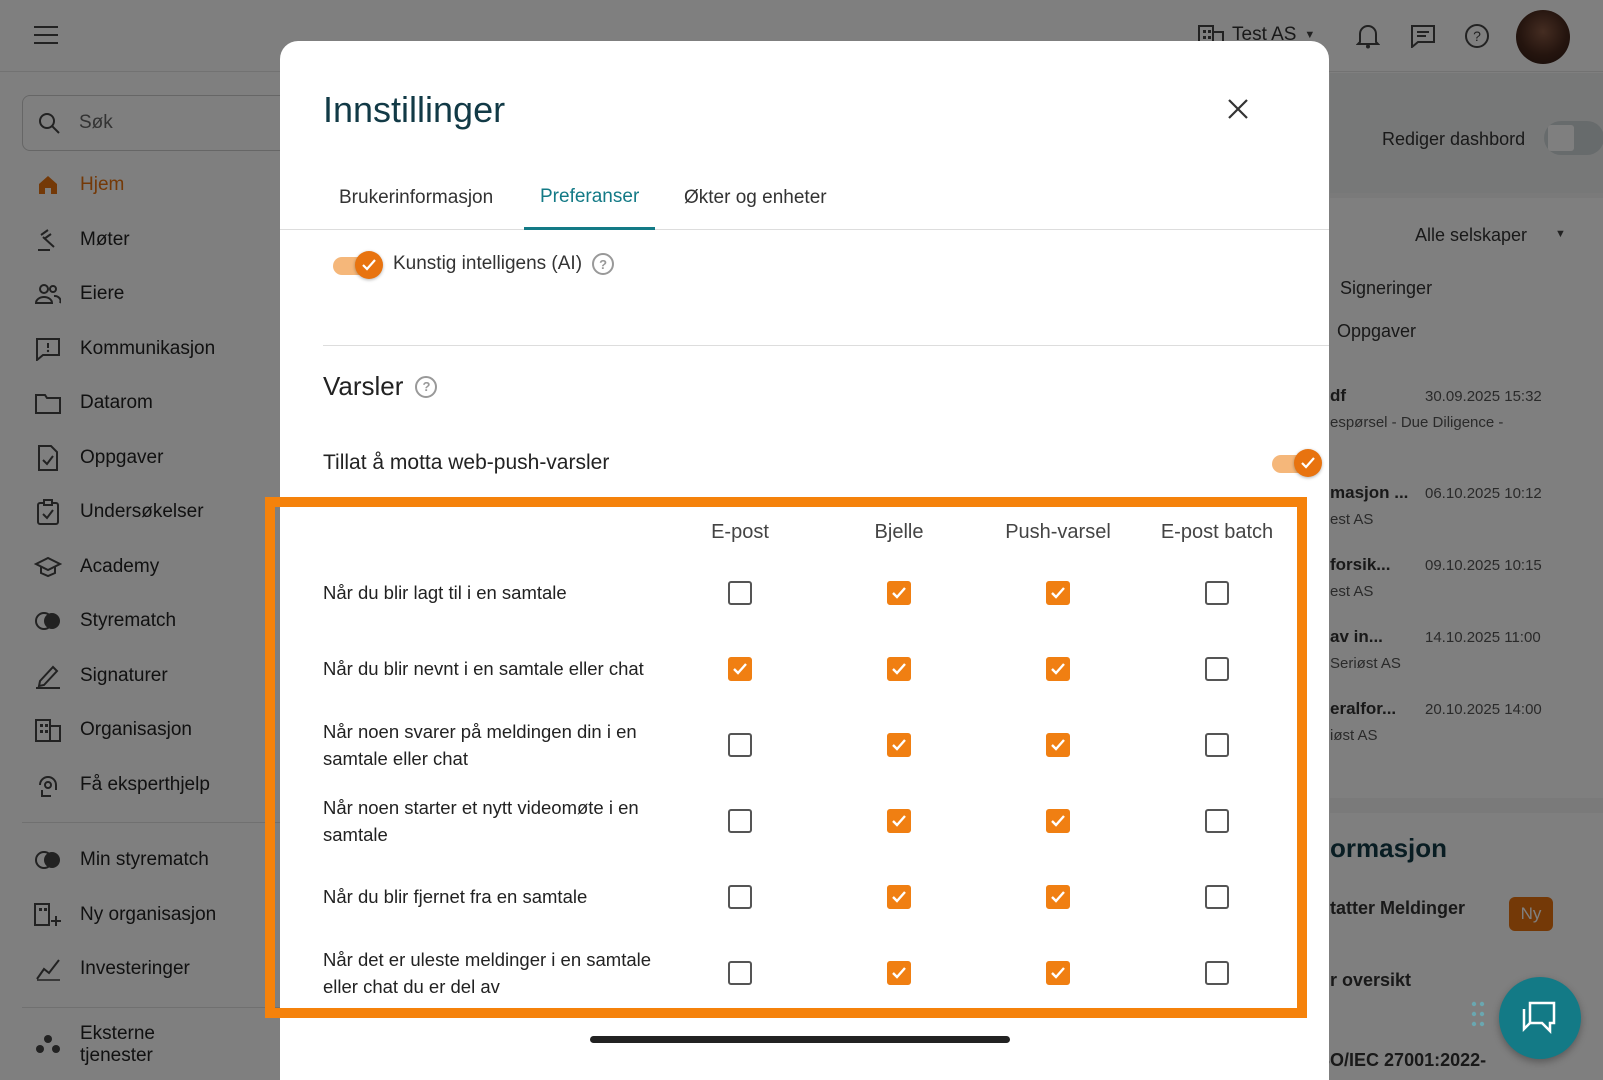 The height and width of the screenshot is (1080, 1603). I want to click on close-button, so click(1238, 109).